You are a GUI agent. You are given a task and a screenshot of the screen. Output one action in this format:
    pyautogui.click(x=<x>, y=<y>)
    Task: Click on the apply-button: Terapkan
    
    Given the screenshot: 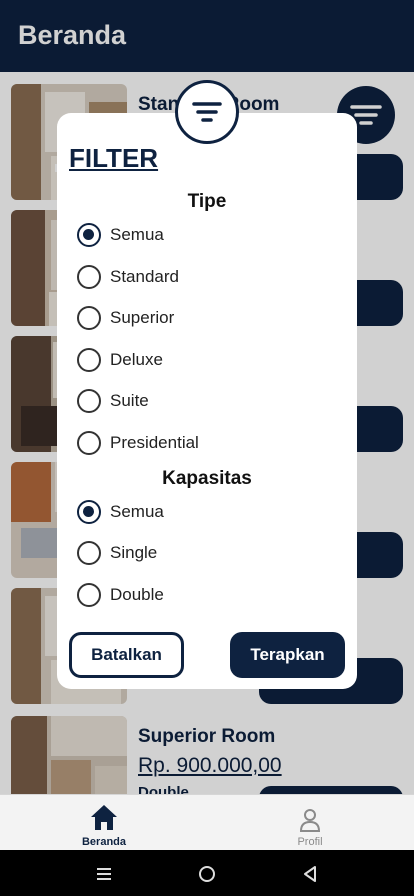 What is the action you would take?
    pyautogui.click(x=287, y=655)
    